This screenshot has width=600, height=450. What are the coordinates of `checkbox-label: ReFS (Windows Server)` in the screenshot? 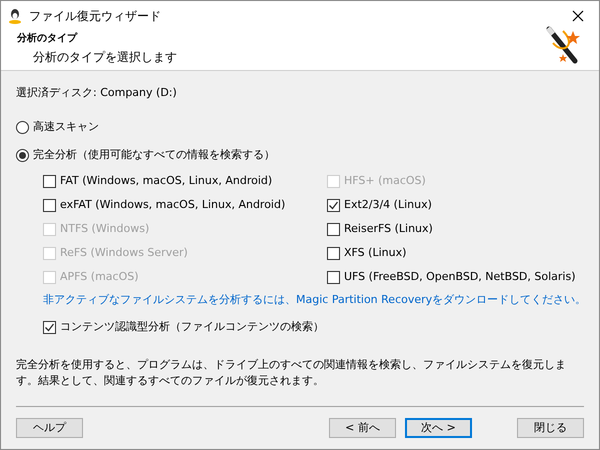 It's located at (124, 252).